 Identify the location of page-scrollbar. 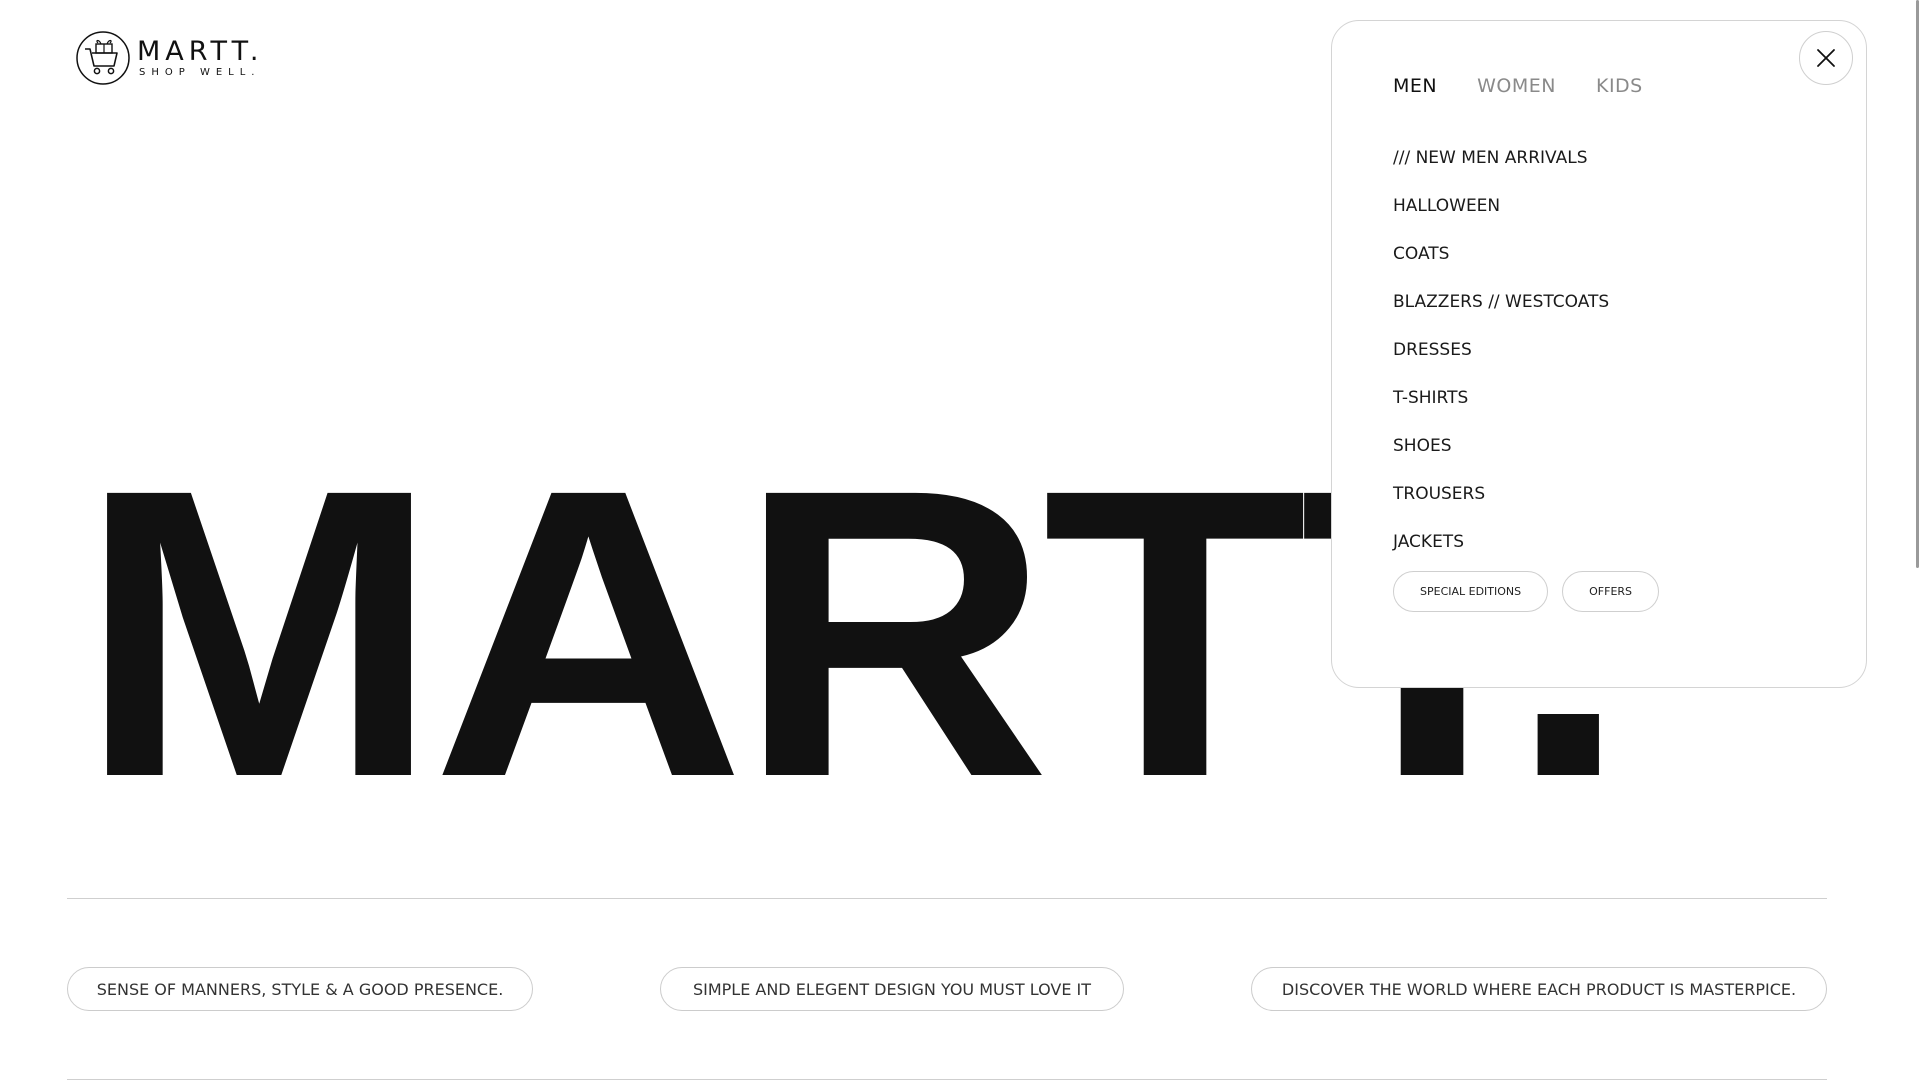
(1917, 540).